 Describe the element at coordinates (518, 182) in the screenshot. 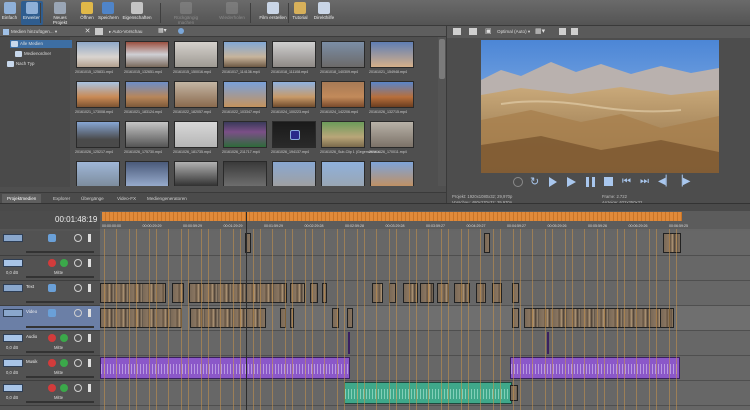

I see `record-icon` at that location.